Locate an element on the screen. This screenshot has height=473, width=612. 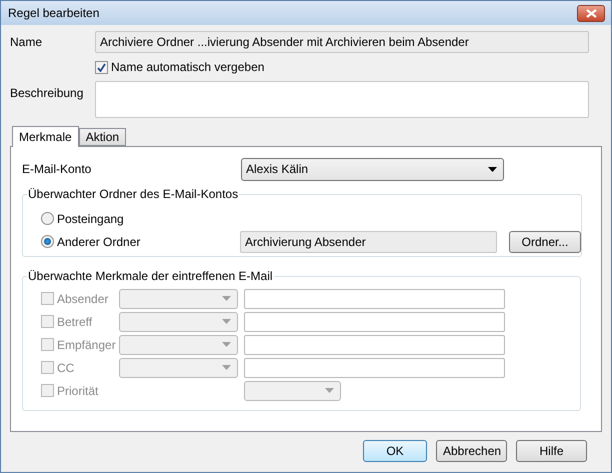
close-icon is located at coordinates (591, 13).